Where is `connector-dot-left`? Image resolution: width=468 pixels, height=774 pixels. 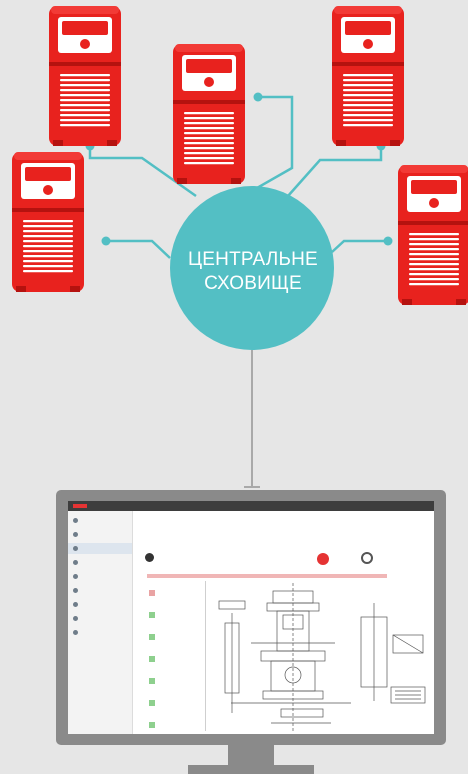
connector-dot-left is located at coordinates (106, 241).